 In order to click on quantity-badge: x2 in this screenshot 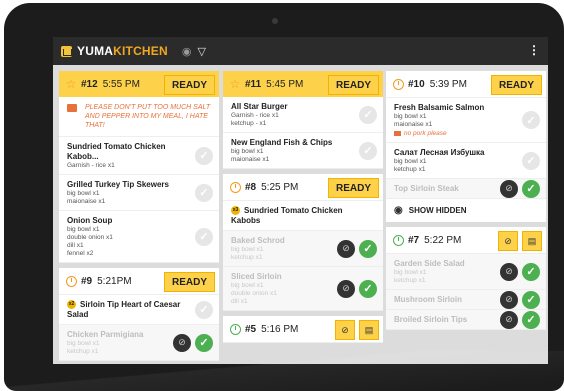, I will do `click(71, 305)`.